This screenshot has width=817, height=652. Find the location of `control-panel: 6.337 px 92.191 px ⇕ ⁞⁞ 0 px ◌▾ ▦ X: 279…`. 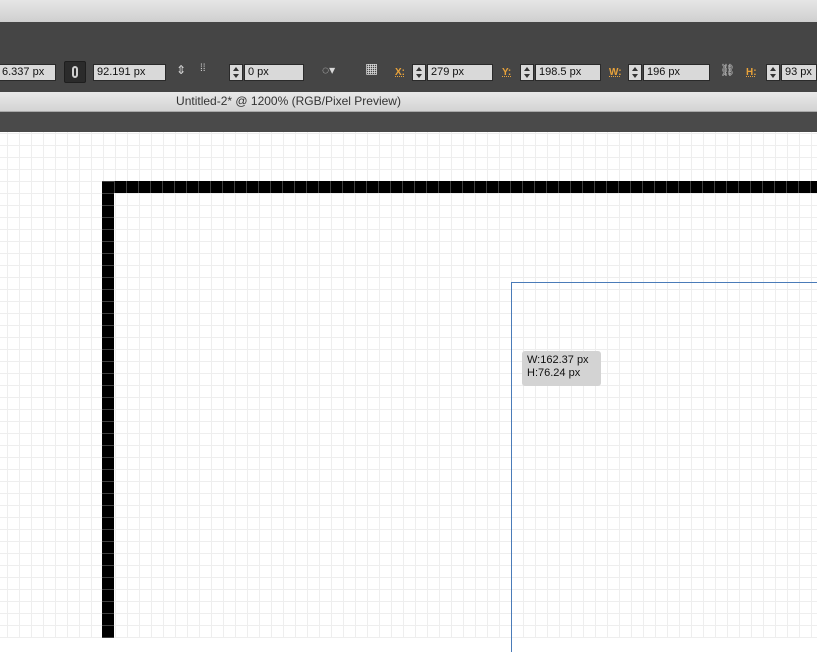

control-panel: 6.337 px 92.191 px ⇕ ⁞⁞ 0 px ◌▾ ▦ X: 279… is located at coordinates (408, 57).